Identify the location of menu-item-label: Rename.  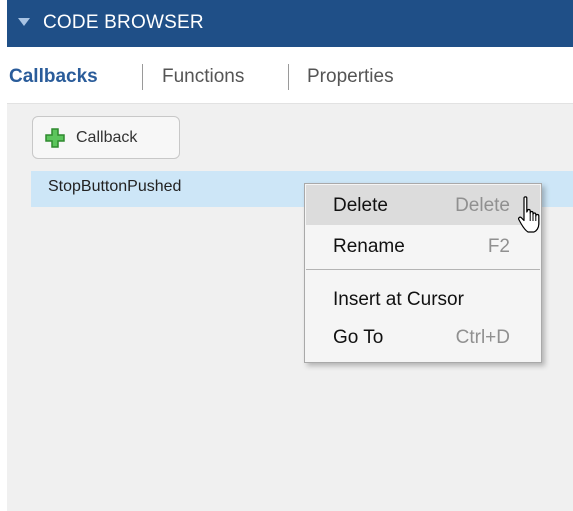
(369, 246).